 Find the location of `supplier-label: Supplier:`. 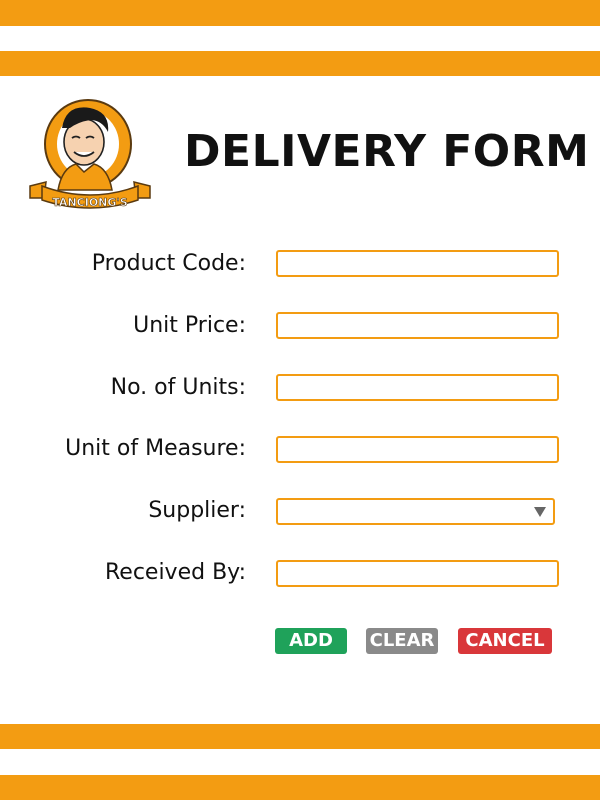

supplier-label: Supplier: is located at coordinates (197, 510).